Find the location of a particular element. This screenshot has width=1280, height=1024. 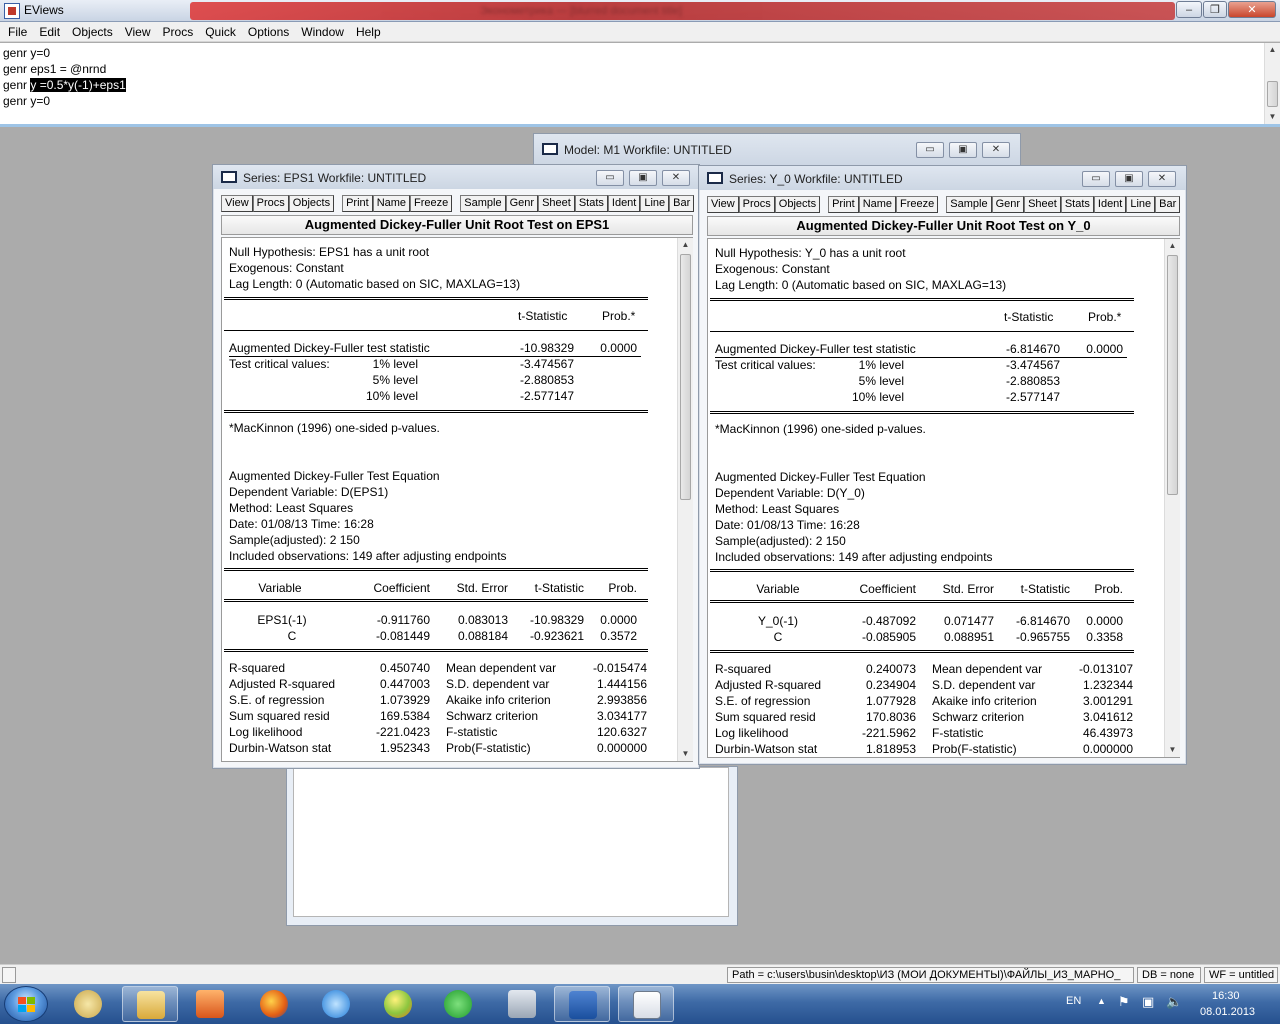

eps1-scrollbar: ▲ ▼ is located at coordinates (685, 499).